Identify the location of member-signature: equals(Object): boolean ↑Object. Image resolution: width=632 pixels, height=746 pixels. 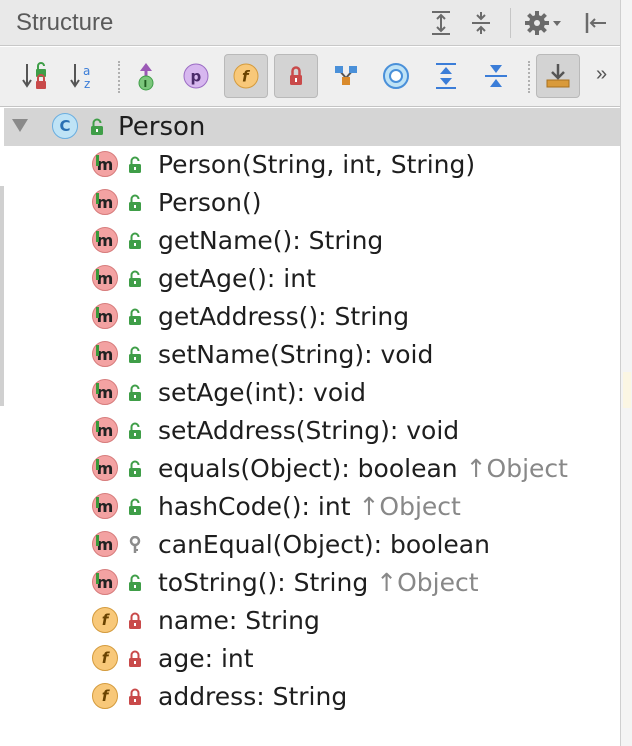
(363, 468).